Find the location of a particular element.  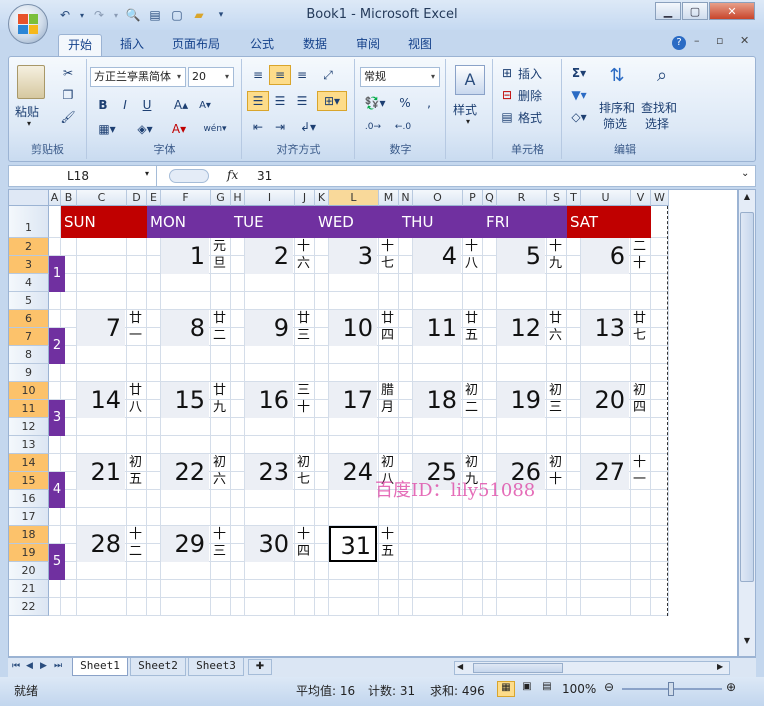

date-cell: 8 is located at coordinates (185, 328).